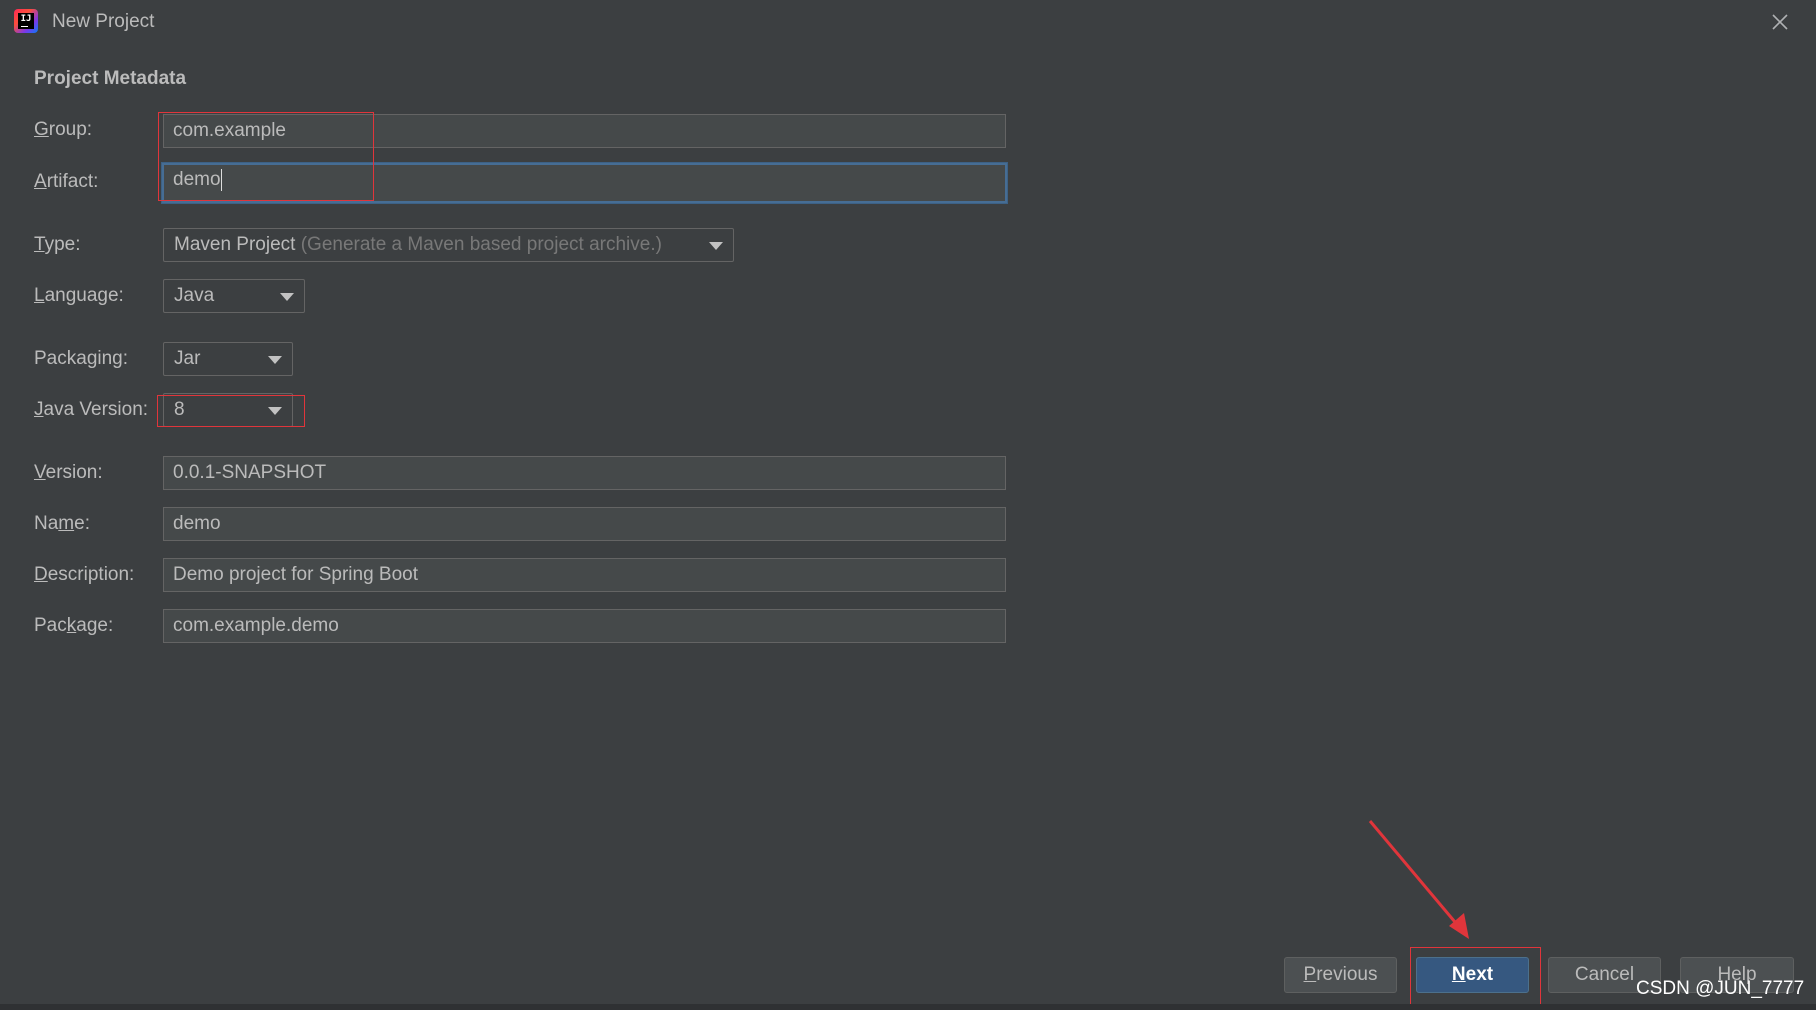 The height and width of the screenshot is (1010, 1816). Describe the element at coordinates (57, 244) in the screenshot. I see `type-label: Type:` at that location.